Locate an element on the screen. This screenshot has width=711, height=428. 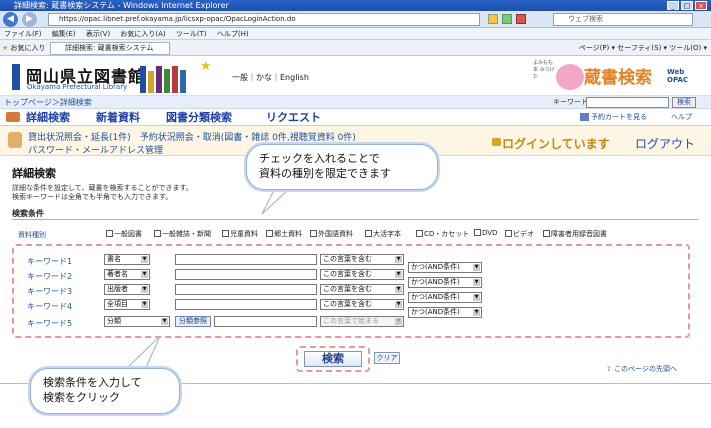
callout-material-type: チェックを入れることで 資料の種別を限定できます is located at coordinates (342, 167).